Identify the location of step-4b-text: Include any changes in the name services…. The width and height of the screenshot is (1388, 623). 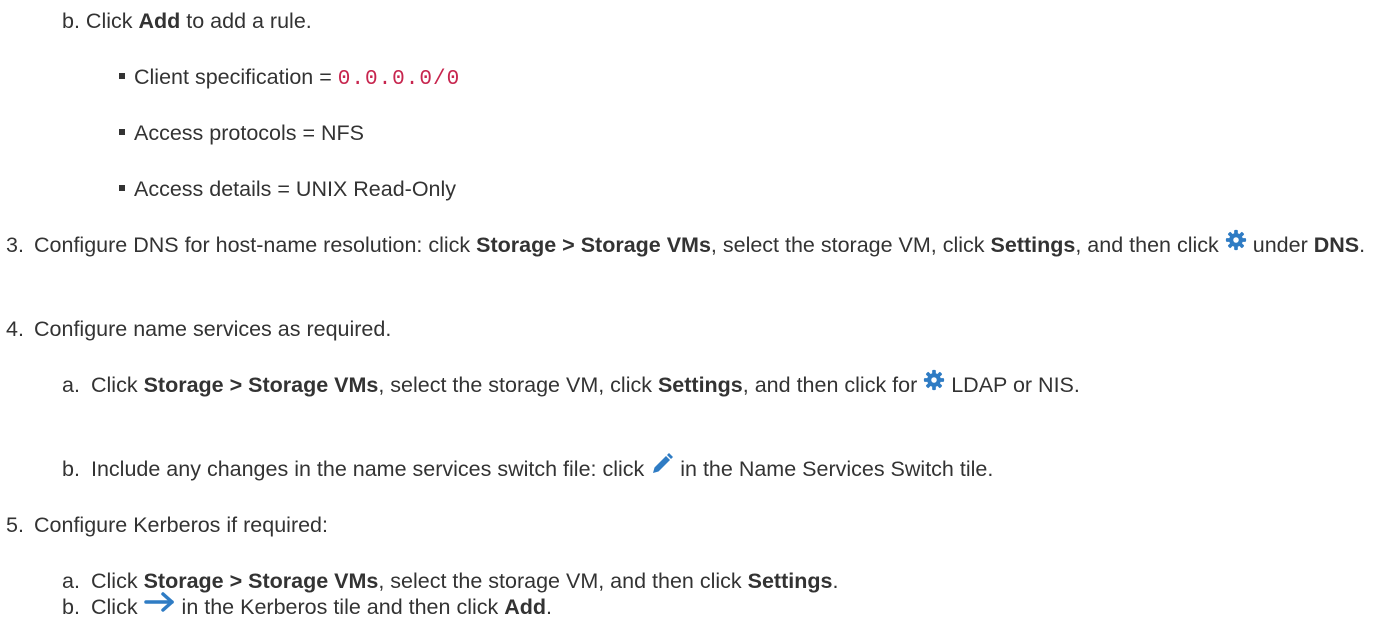
(542, 469).